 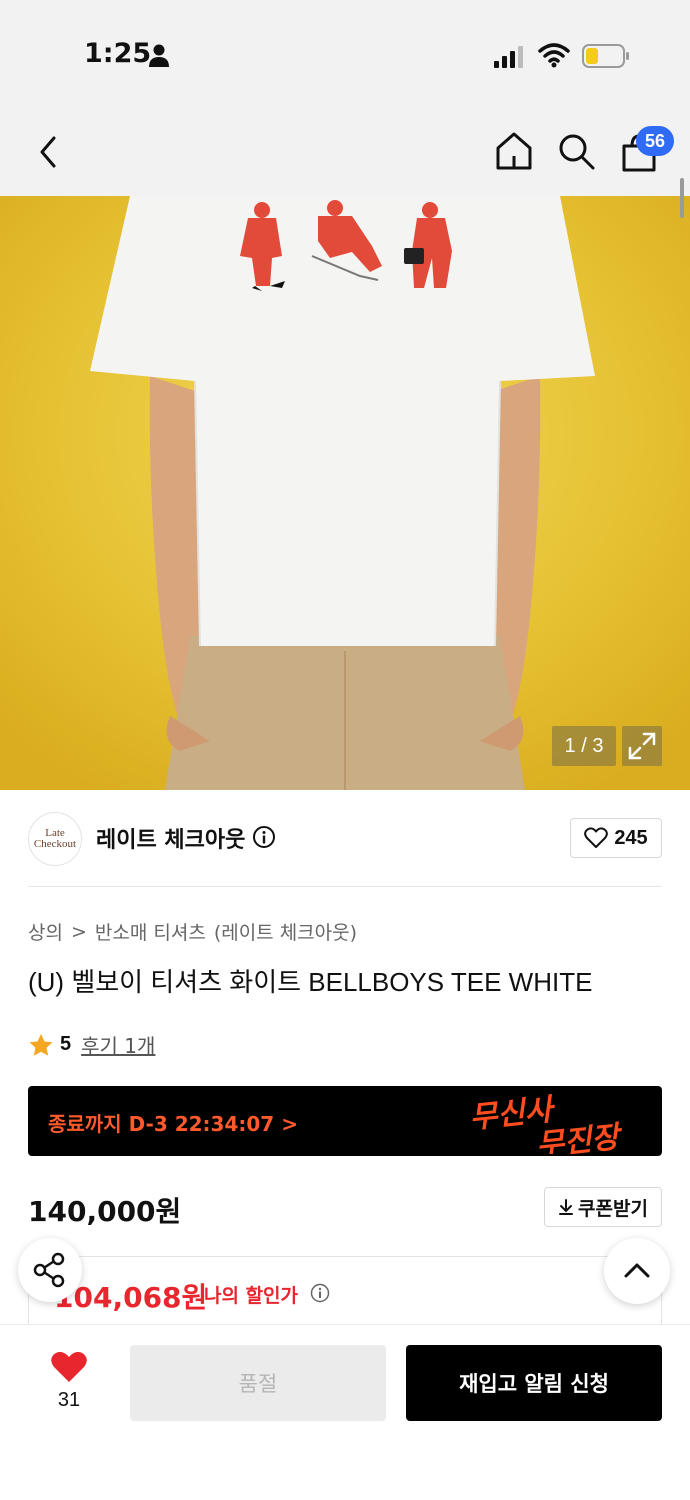 I want to click on breadcrumb: 상의 > 반소매 티셔츠 (레이트 체크아웃), so click(x=192, y=931).